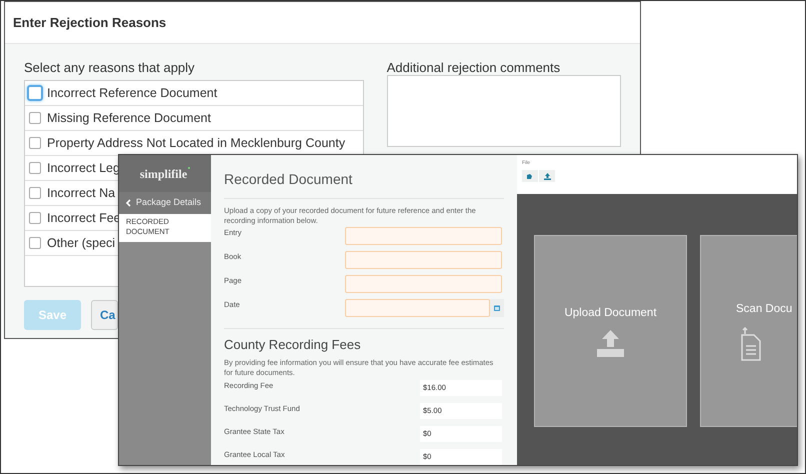 The height and width of the screenshot is (474, 806). Describe the element at coordinates (474, 67) in the screenshot. I see `comments-label: Additional rejection comments` at that location.